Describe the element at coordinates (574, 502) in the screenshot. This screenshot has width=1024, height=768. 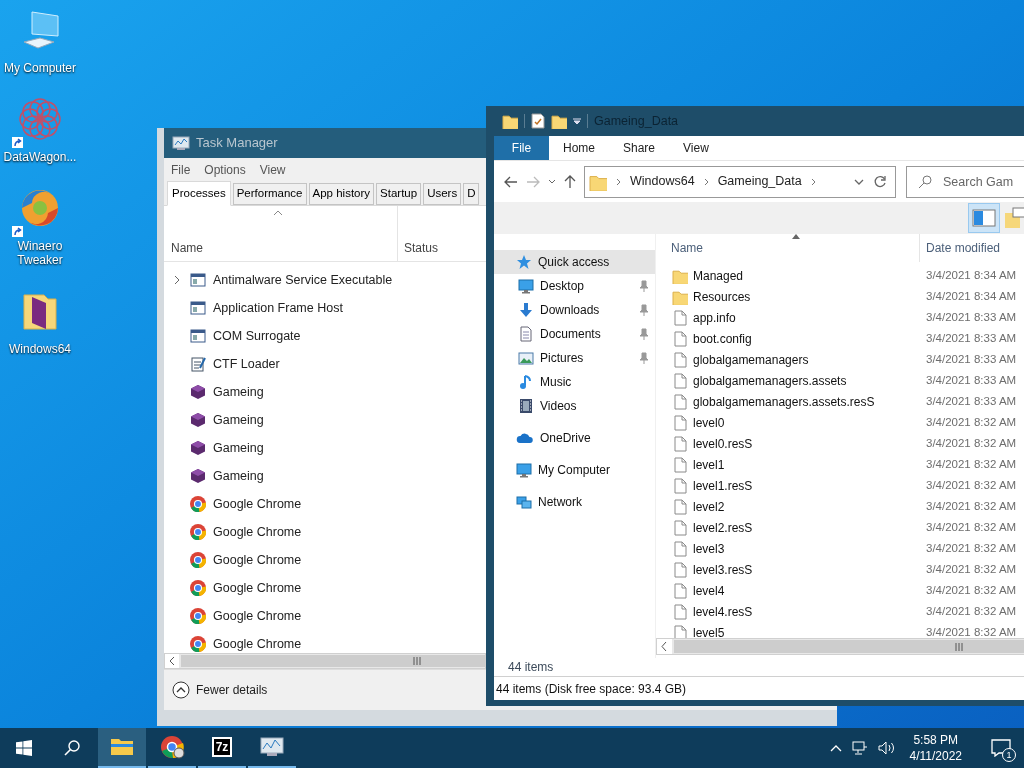
I see `nav-item: Network` at that location.